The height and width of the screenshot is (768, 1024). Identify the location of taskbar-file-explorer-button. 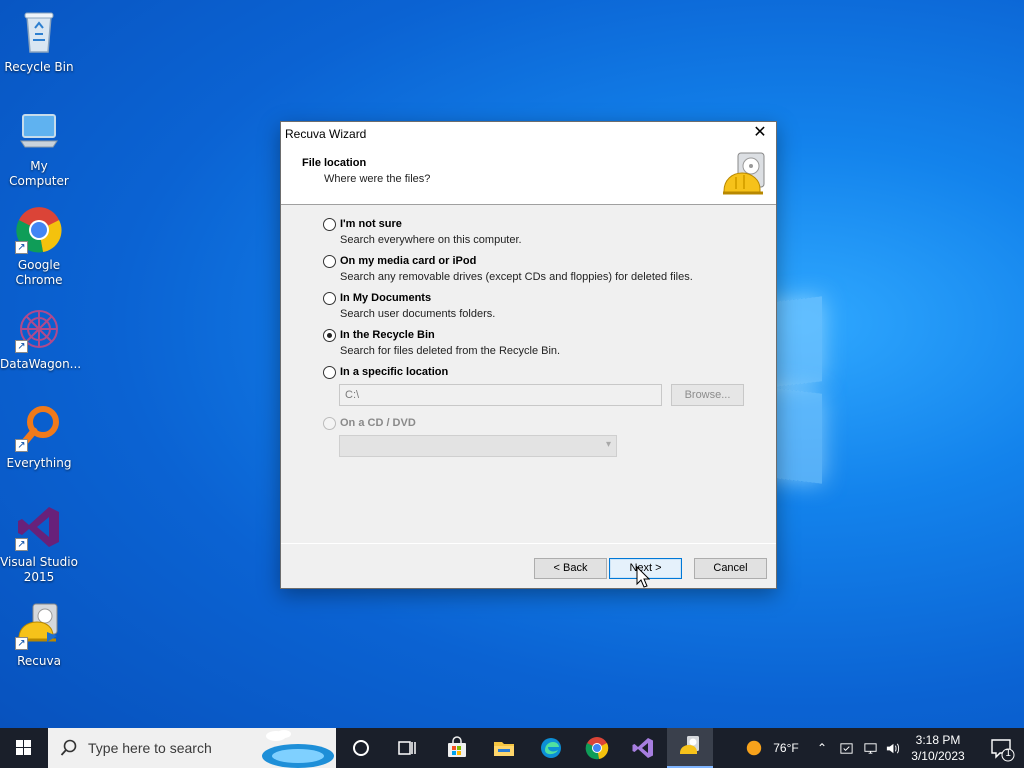
(504, 748).